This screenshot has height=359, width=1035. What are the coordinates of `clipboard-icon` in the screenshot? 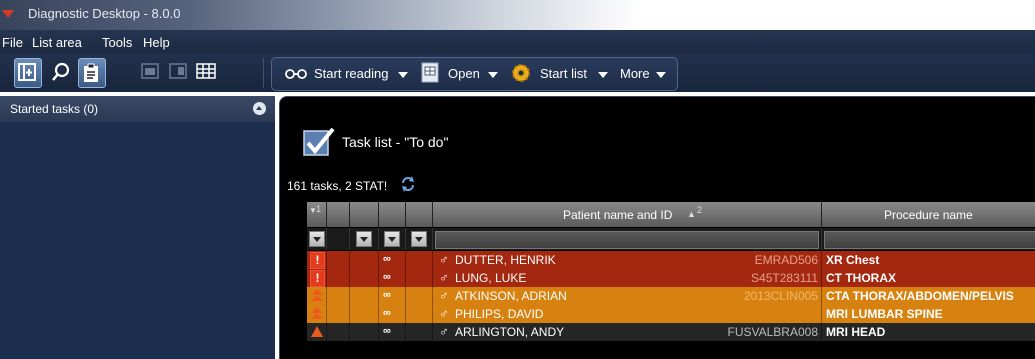 It's located at (91, 72).